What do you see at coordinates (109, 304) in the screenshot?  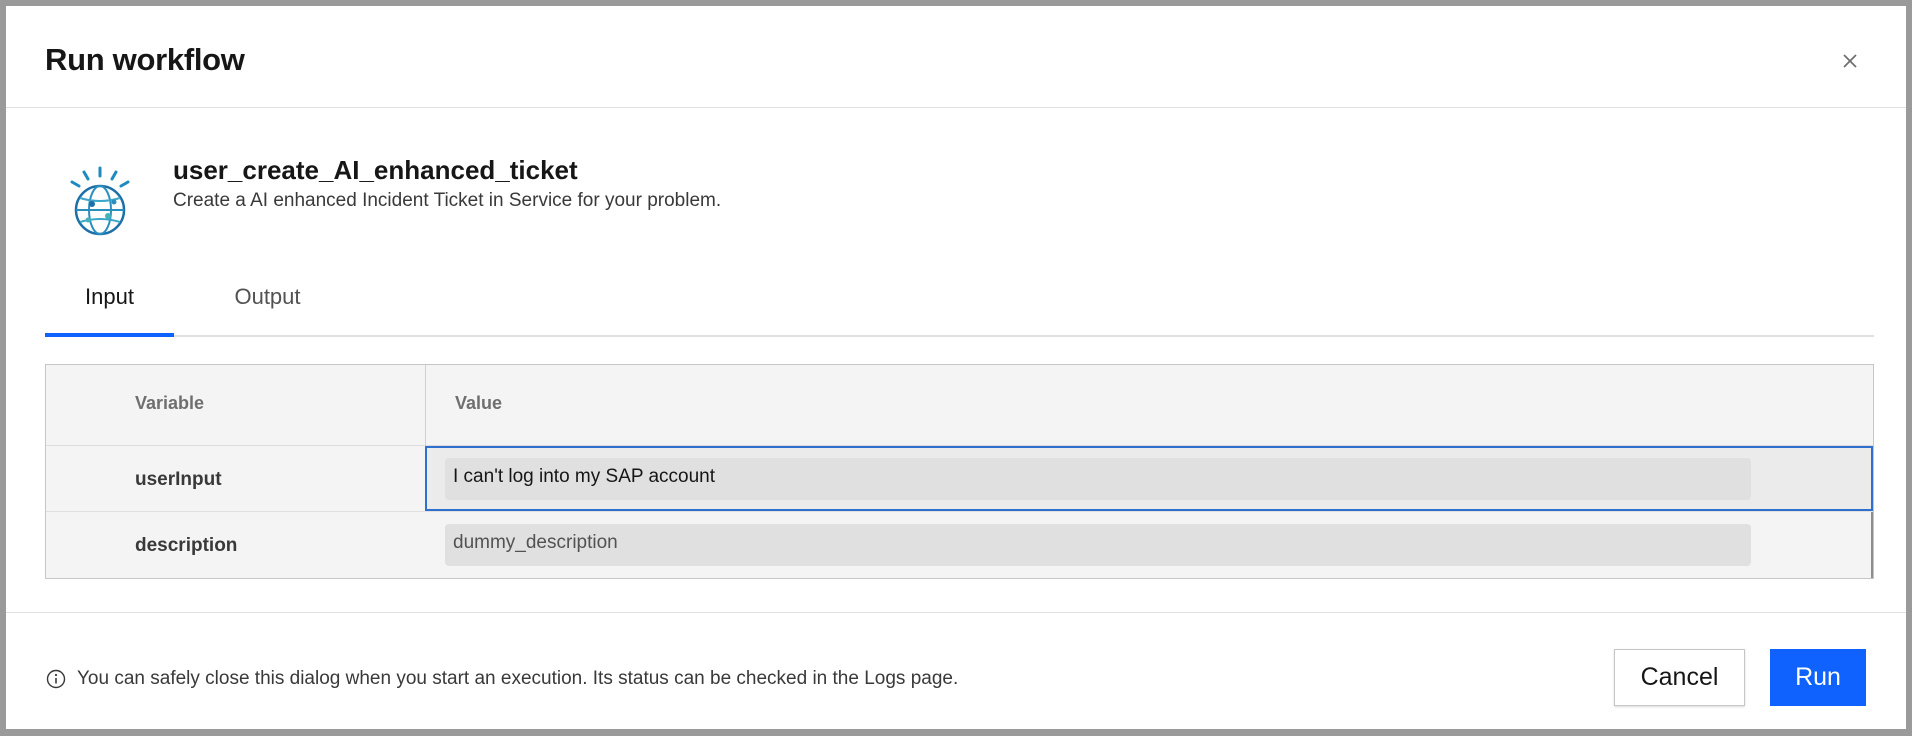 I see `tab-input: Input` at bounding box center [109, 304].